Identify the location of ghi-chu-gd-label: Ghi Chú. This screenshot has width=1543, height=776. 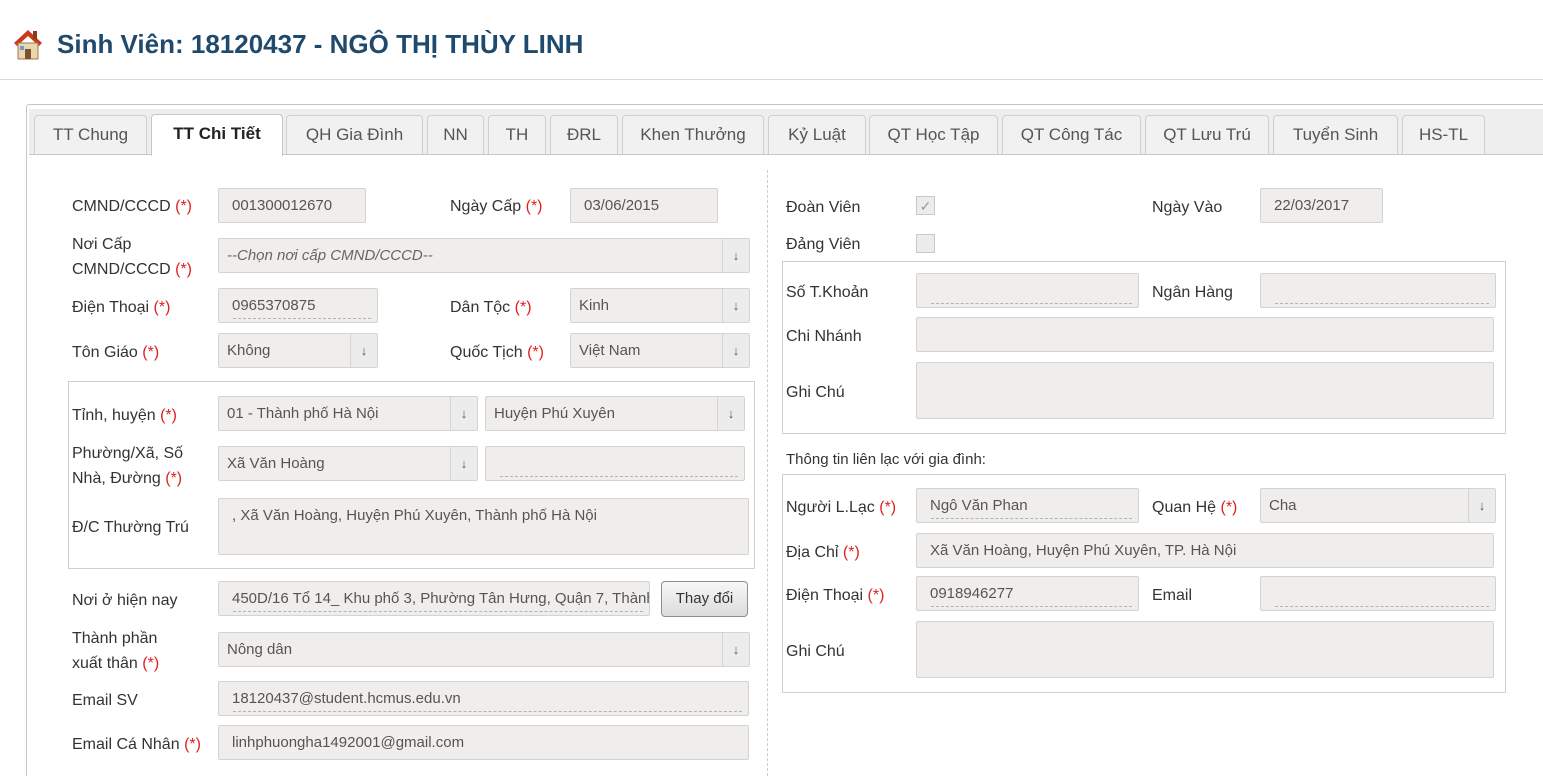
(815, 651).